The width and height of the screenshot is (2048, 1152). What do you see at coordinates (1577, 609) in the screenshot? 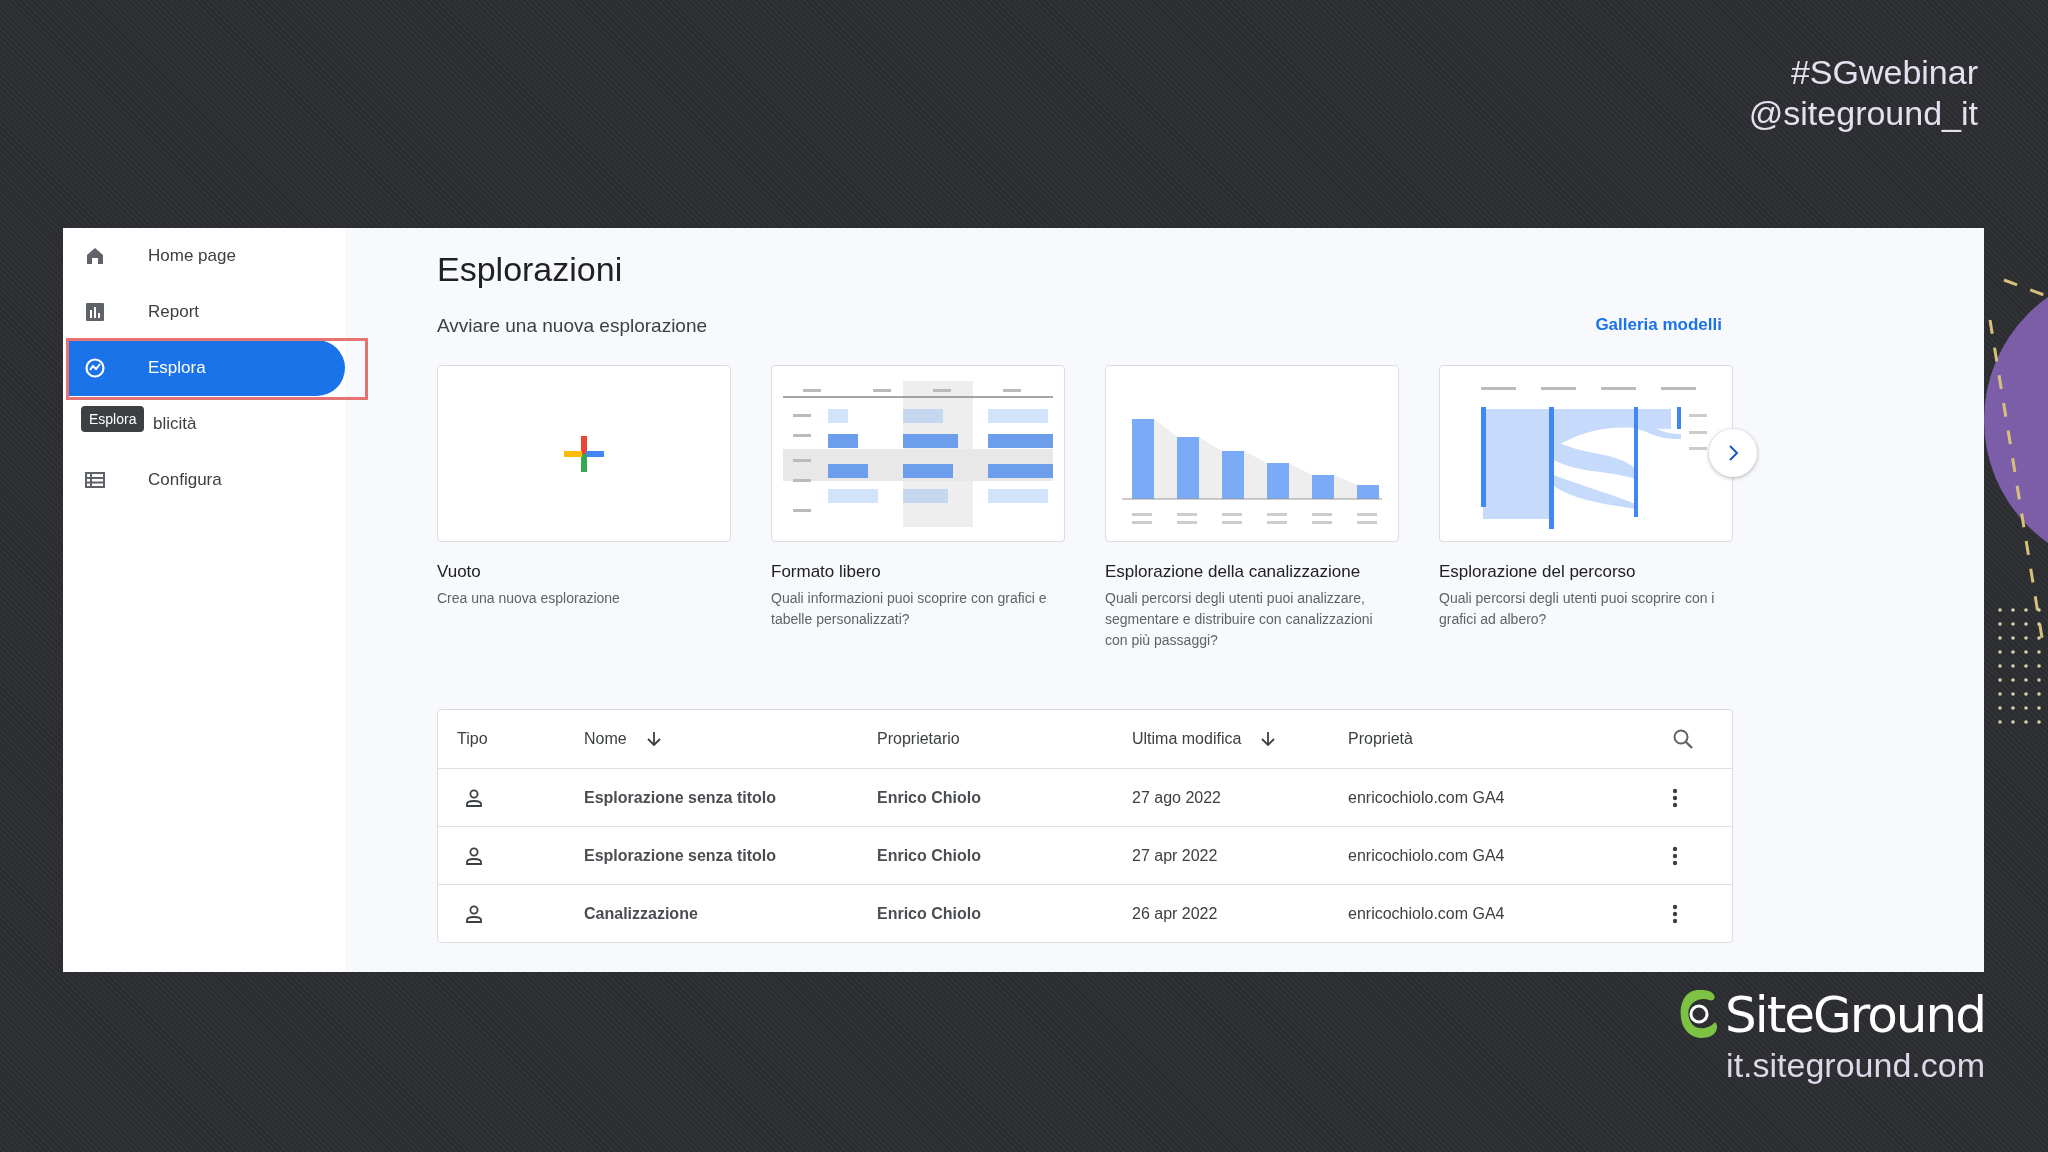
I see `template-description: Quali percorsi degli utenti puoi scoprire con i grafici ad albero?` at bounding box center [1577, 609].